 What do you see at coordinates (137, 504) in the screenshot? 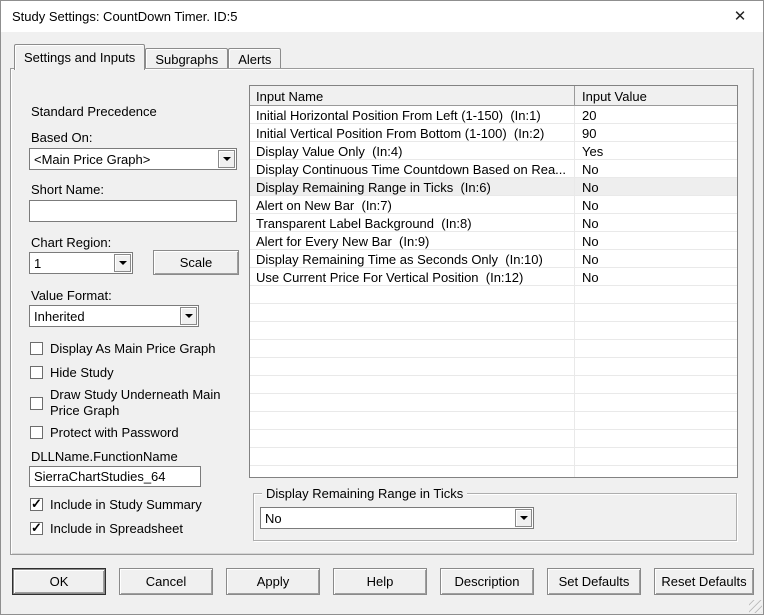
I see `checkbox-include-in-study-summary: Include in Study Summary` at bounding box center [137, 504].